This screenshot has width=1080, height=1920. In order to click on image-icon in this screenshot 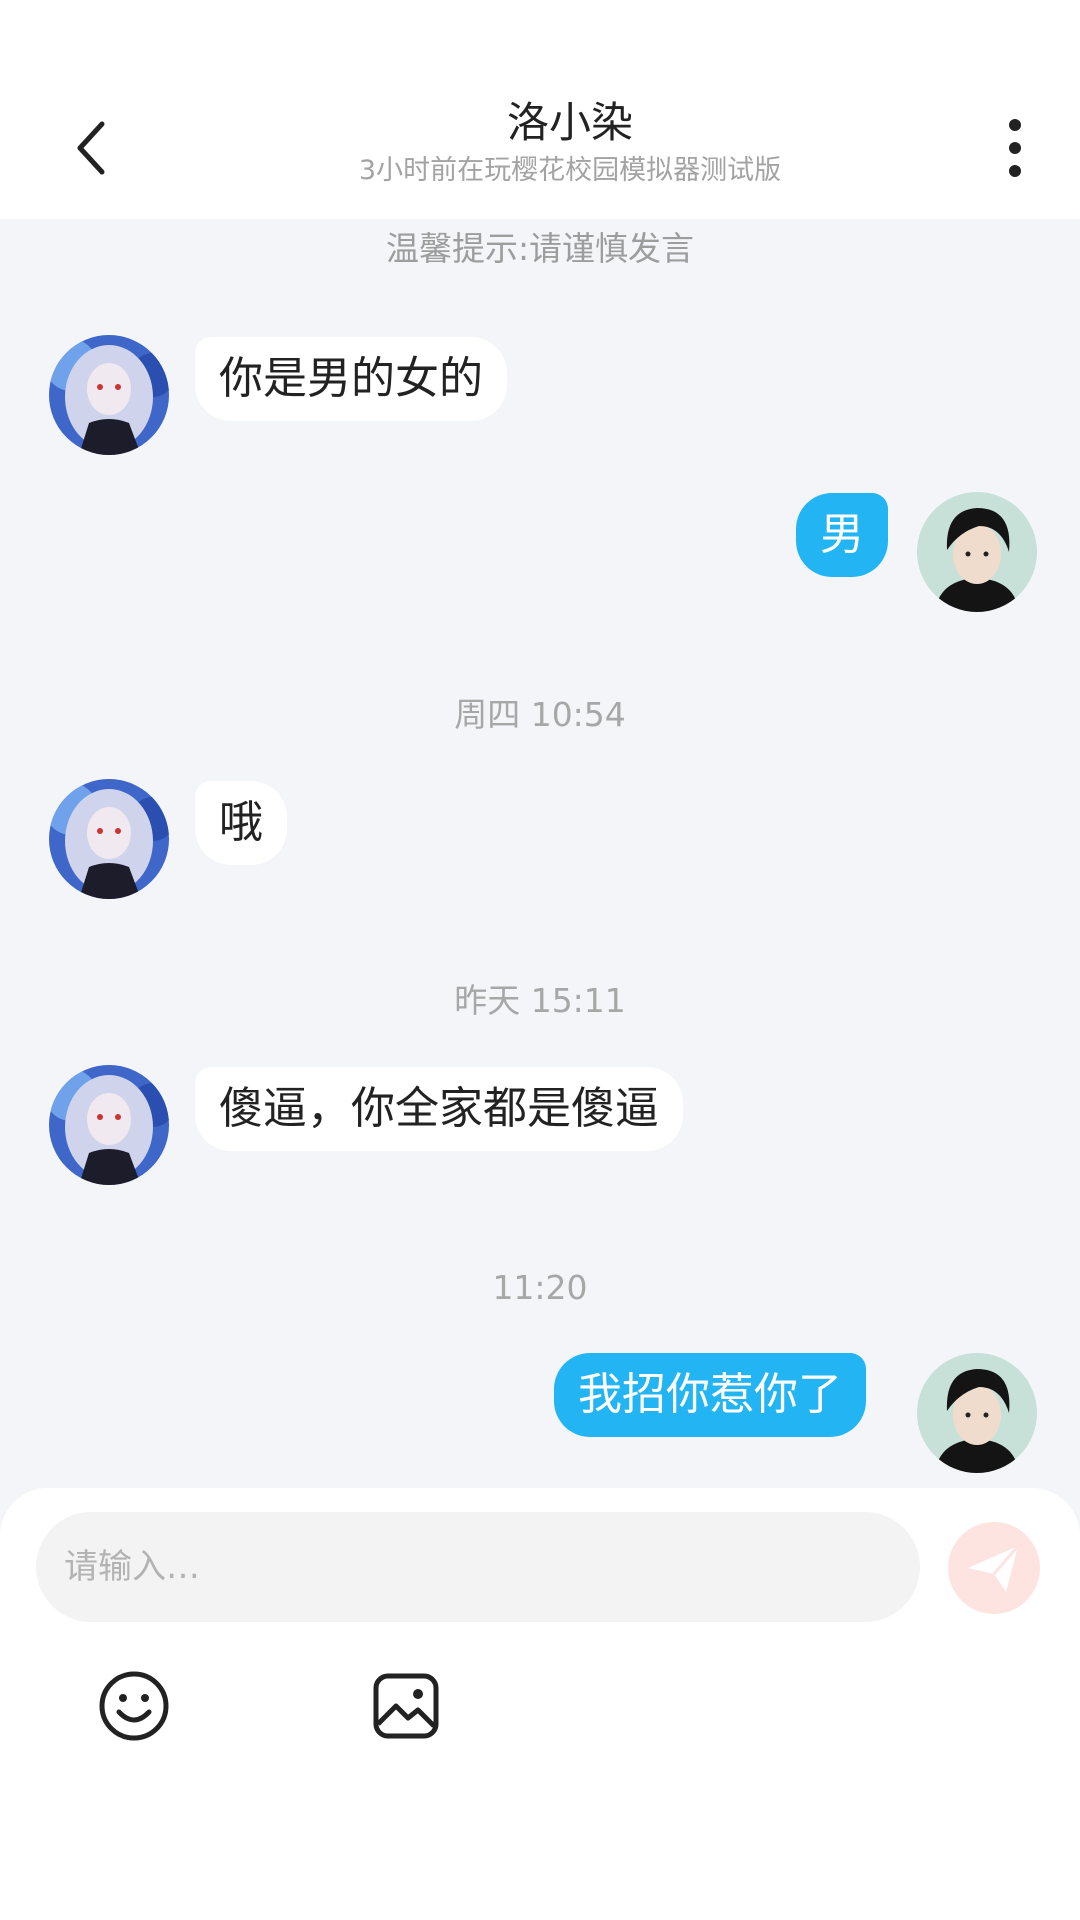, I will do `click(406, 1706)`.